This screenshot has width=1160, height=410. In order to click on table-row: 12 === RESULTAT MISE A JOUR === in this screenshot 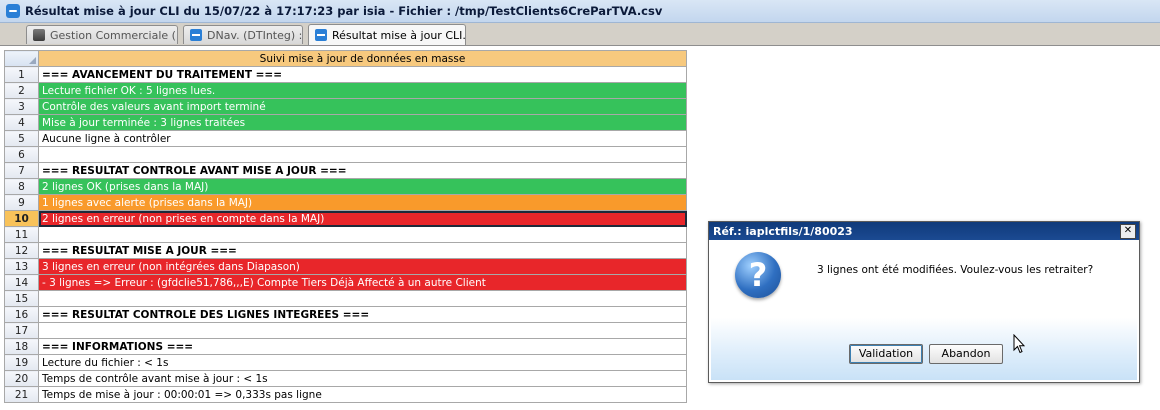, I will do `click(345, 250)`.